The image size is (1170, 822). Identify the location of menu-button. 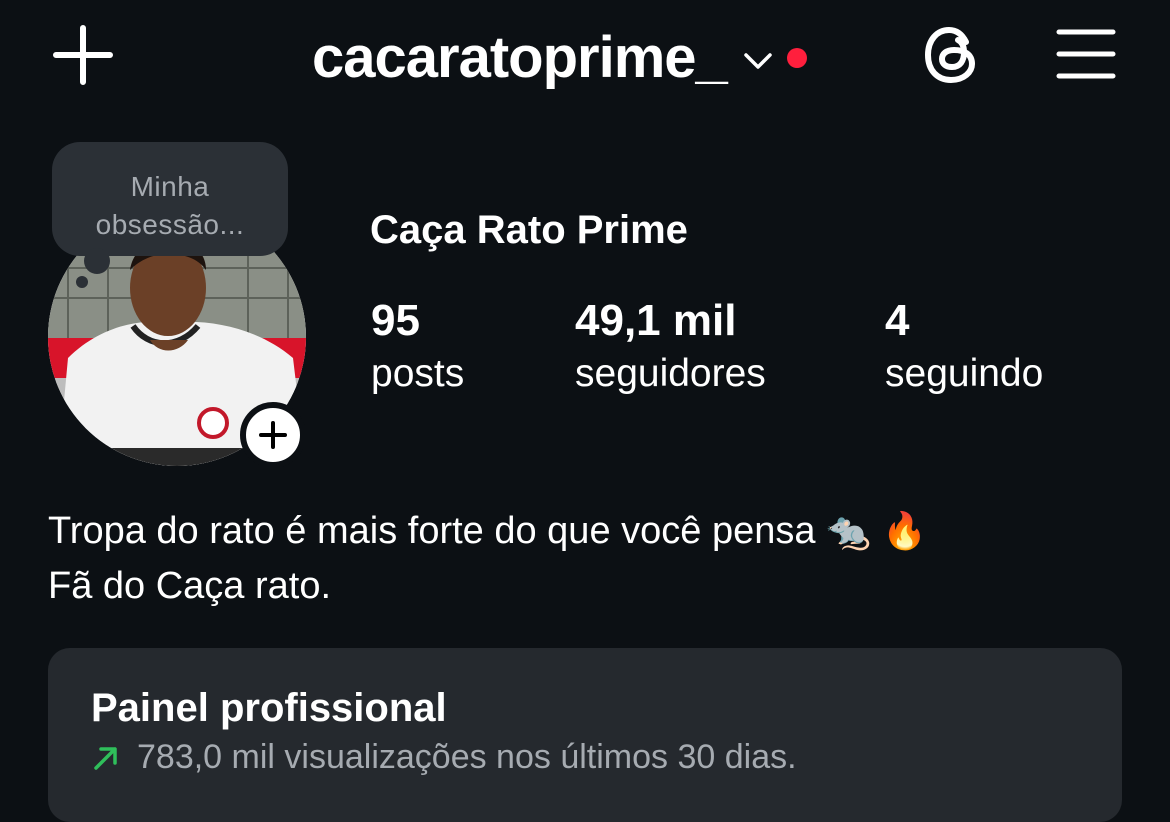
(1086, 54).